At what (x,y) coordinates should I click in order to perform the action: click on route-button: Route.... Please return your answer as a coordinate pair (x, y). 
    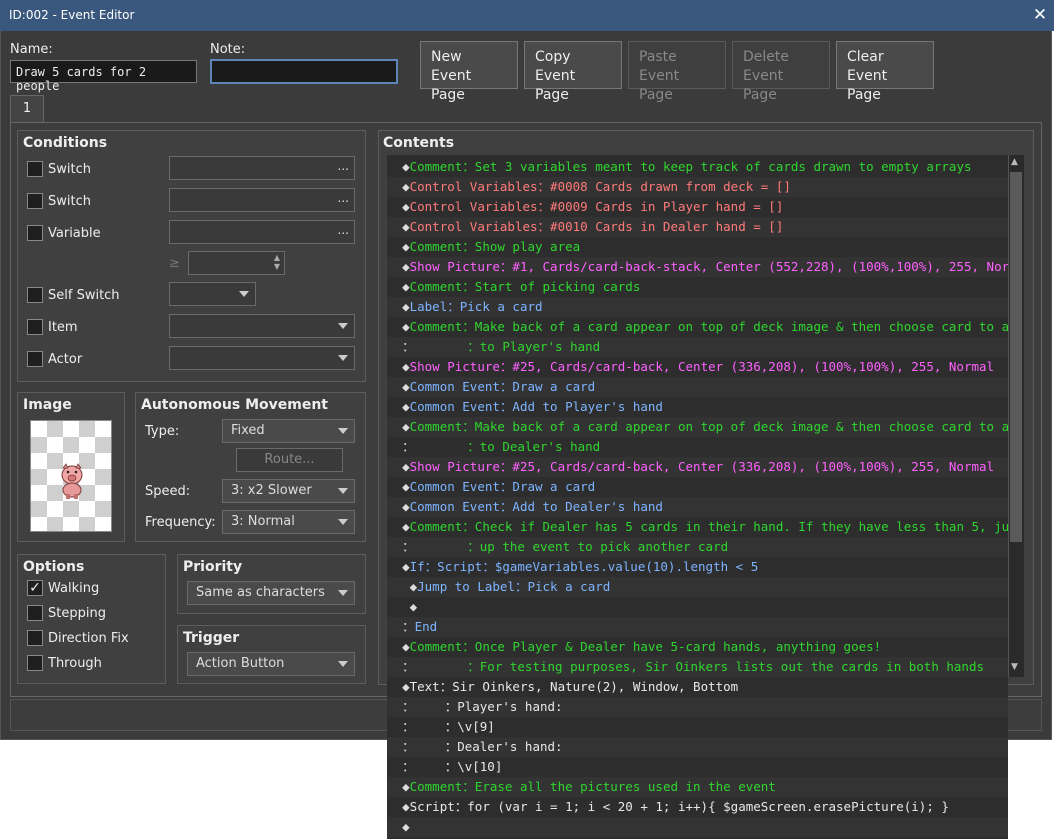
    Looking at the image, I should click on (289, 460).